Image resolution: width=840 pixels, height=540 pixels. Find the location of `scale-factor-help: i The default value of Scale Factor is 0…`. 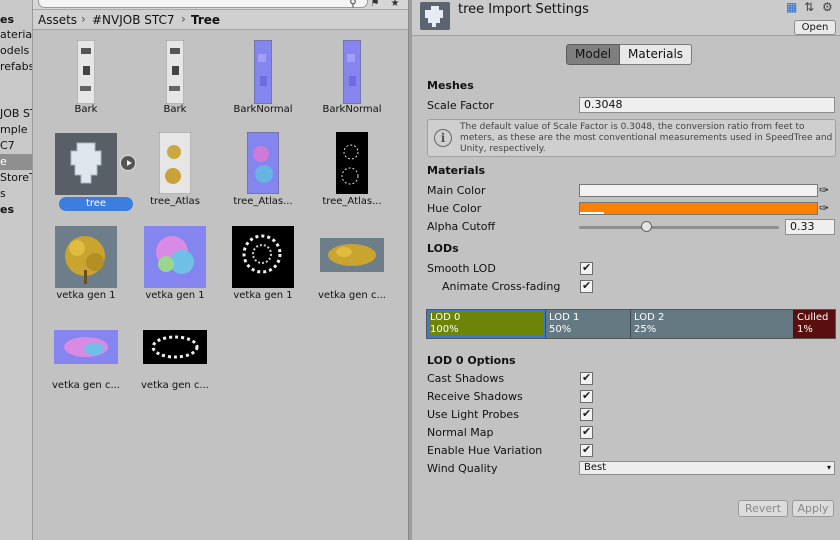

scale-factor-help: i The default value of Scale Factor is 0… is located at coordinates (631, 138).